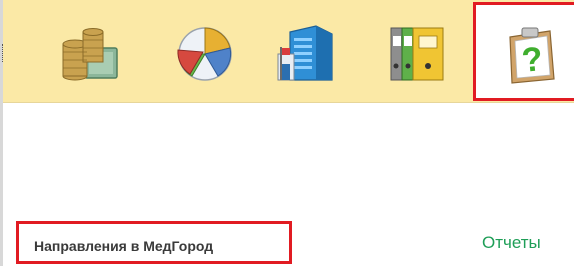  What do you see at coordinates (511, 243) in the screenshot?
I see `reports-link: Отчеты` at bounding box center [511, 243].